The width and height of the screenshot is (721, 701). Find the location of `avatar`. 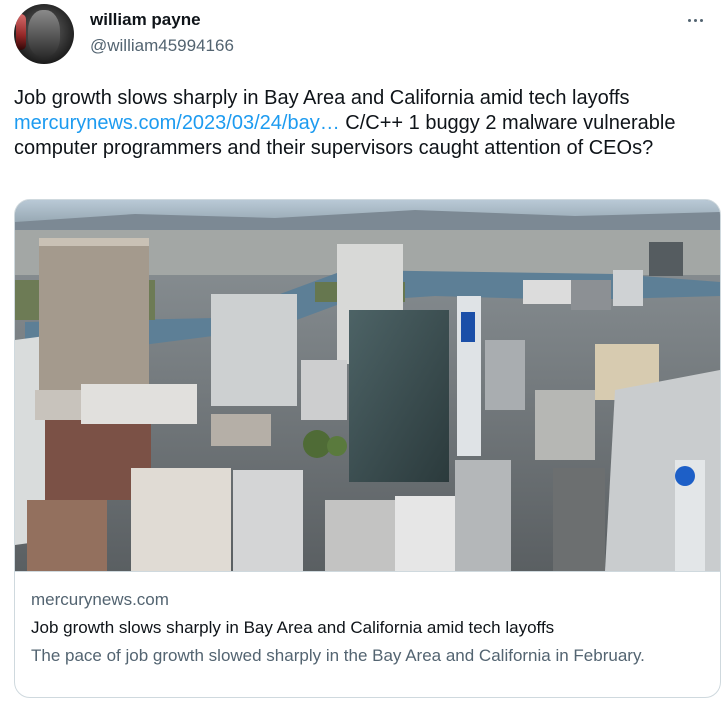

avatar is located at coordinates (44, 34).